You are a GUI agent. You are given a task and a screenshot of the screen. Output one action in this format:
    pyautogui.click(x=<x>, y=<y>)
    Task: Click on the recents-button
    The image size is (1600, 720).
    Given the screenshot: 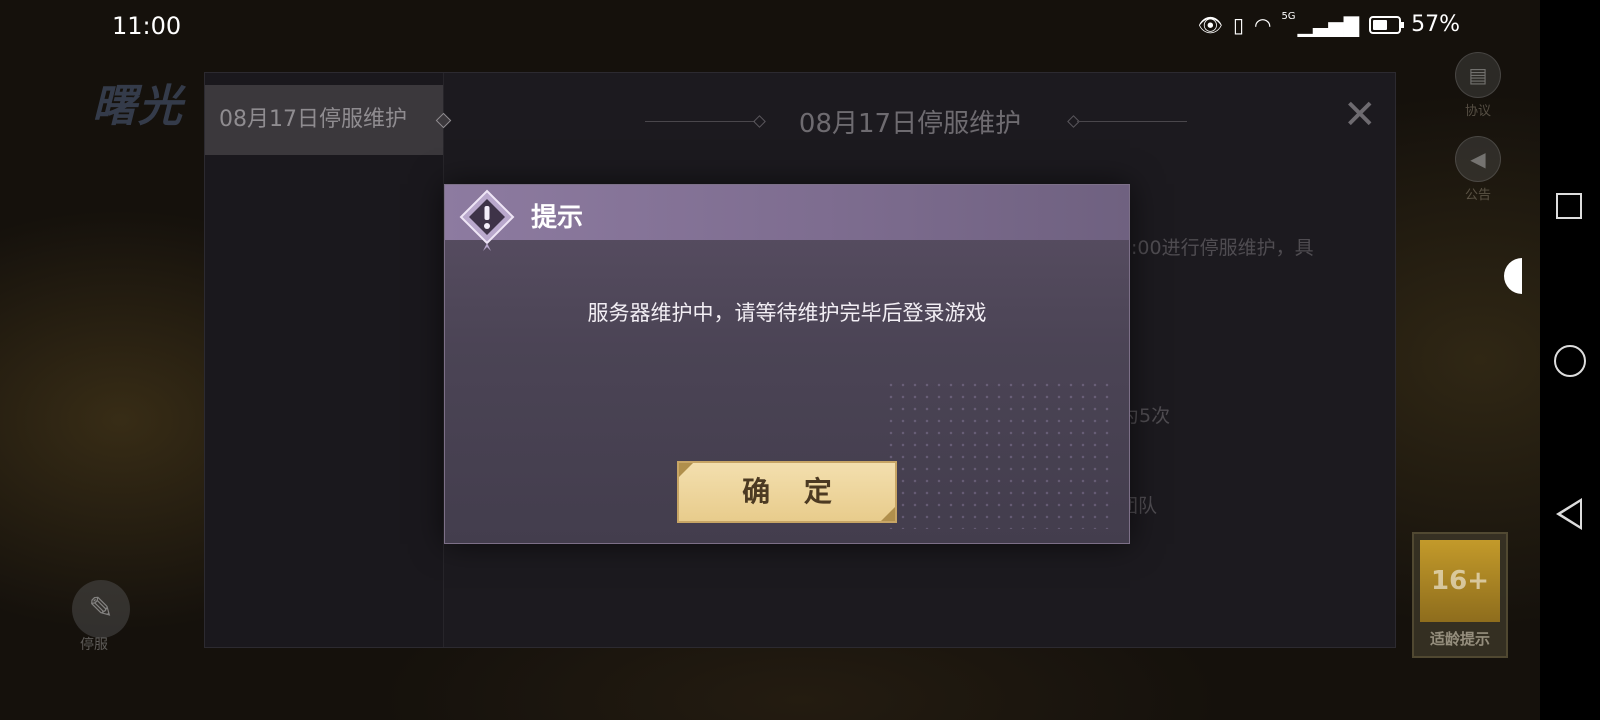 What is the action you would take?
    pyautogui.click(x=1569, y=206)
    